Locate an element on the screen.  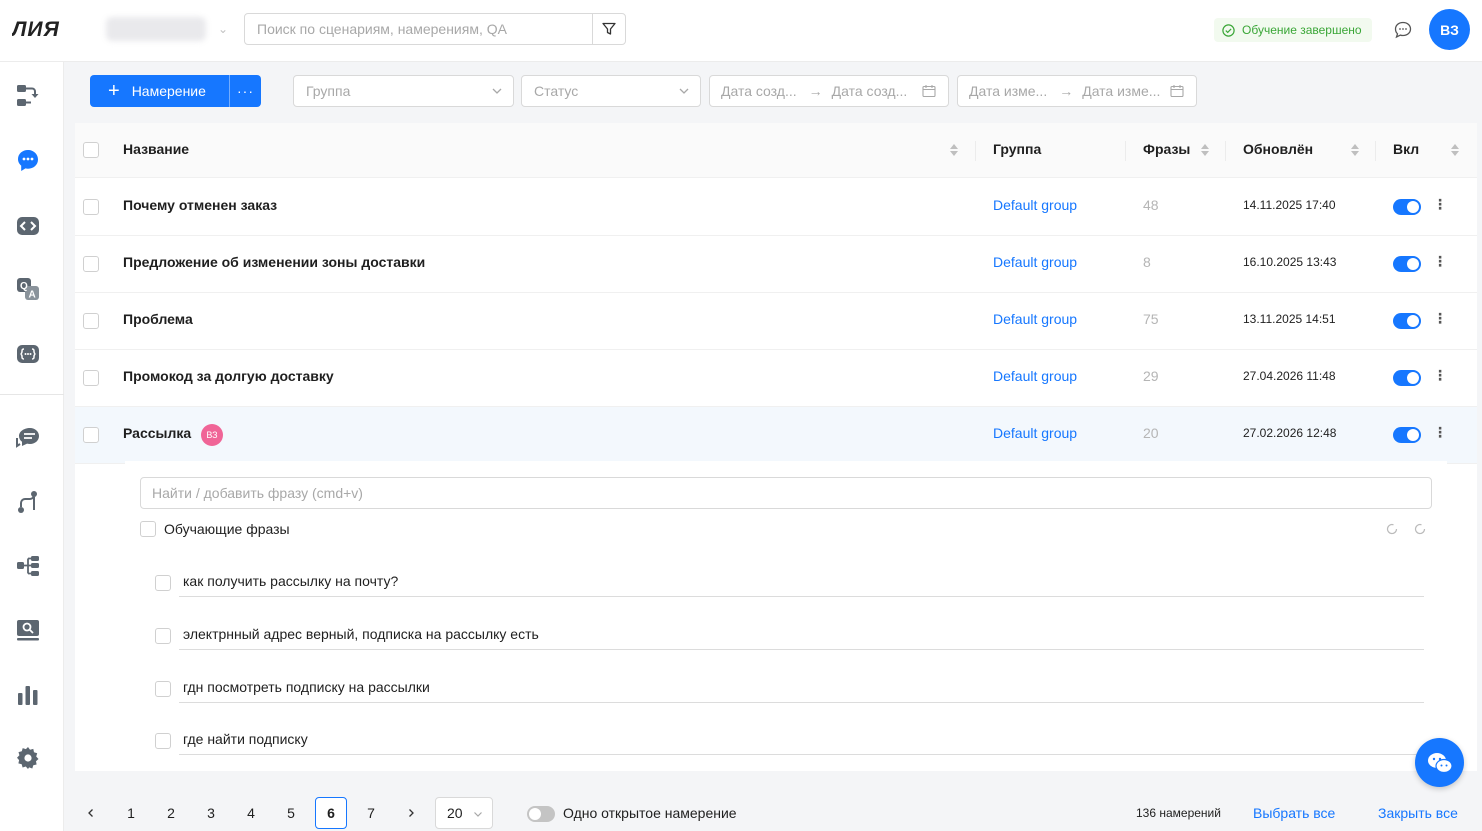
variables-icon is located at coordinates (28, 354).